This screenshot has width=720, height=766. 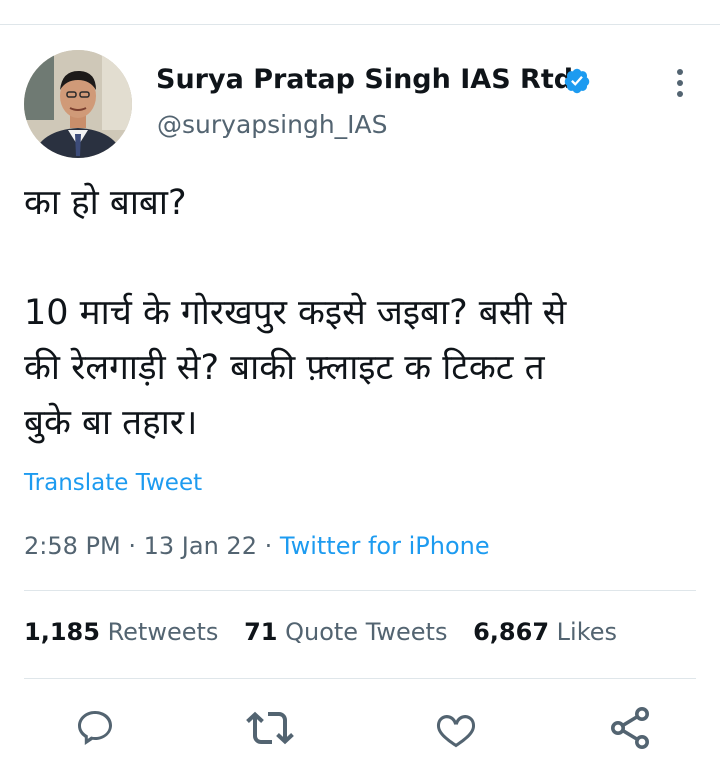 What do you see at coordinates (360, 24) in the screenshot?
I see `top-divider` at bounding box center [360, 24].